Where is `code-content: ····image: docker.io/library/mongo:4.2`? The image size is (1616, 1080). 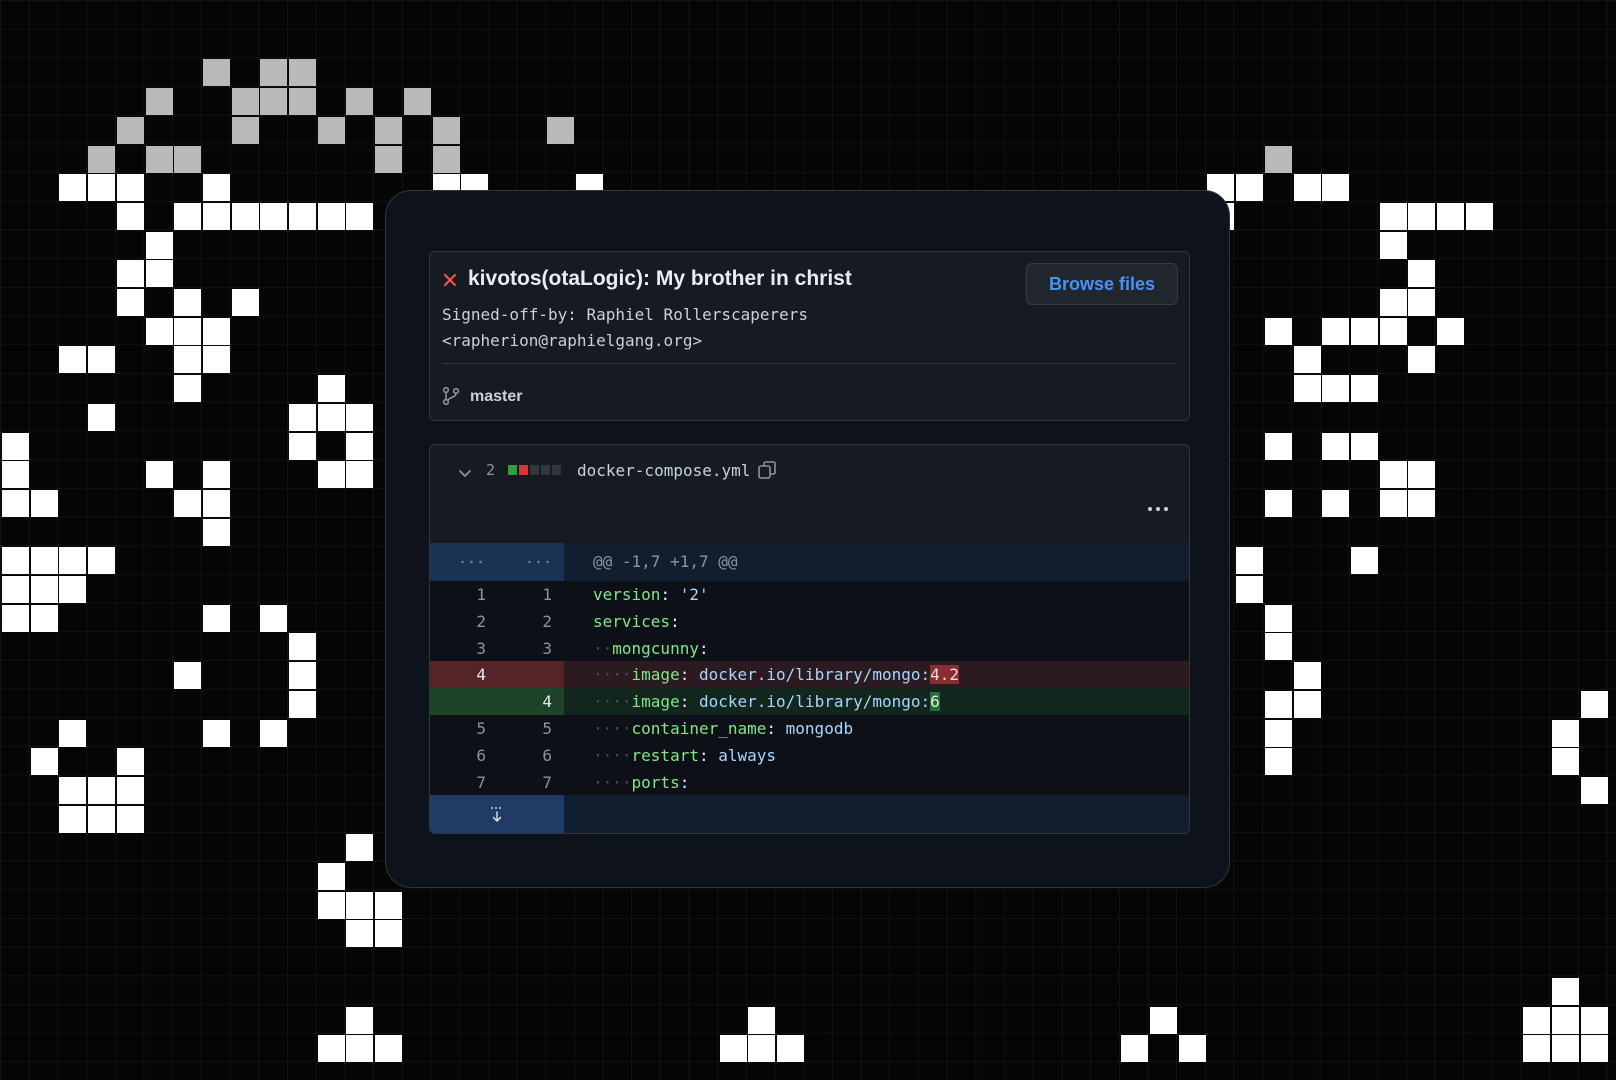 code-content: ····image: docker.io/library/mongo:4.2 is located at coordinates (776, 675).